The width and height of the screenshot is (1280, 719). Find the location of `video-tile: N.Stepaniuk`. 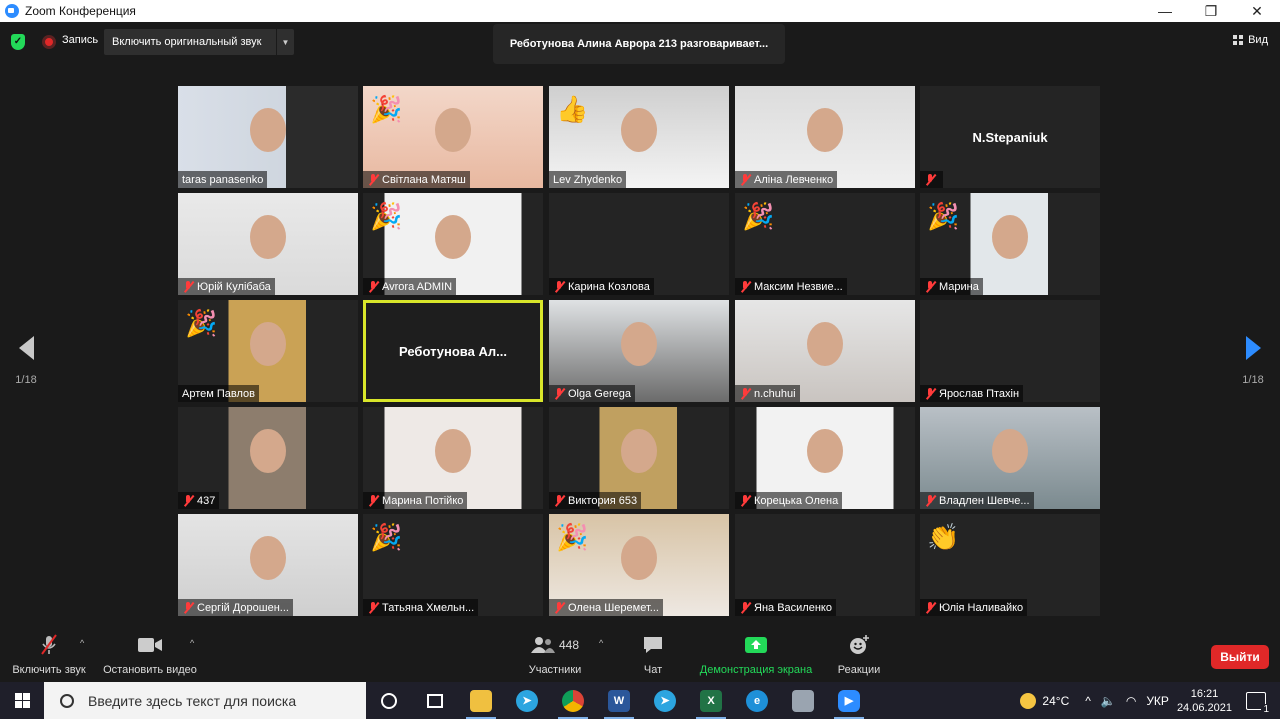

video-tile: N.Stepaniuk is located at coordinates (1010, 137).